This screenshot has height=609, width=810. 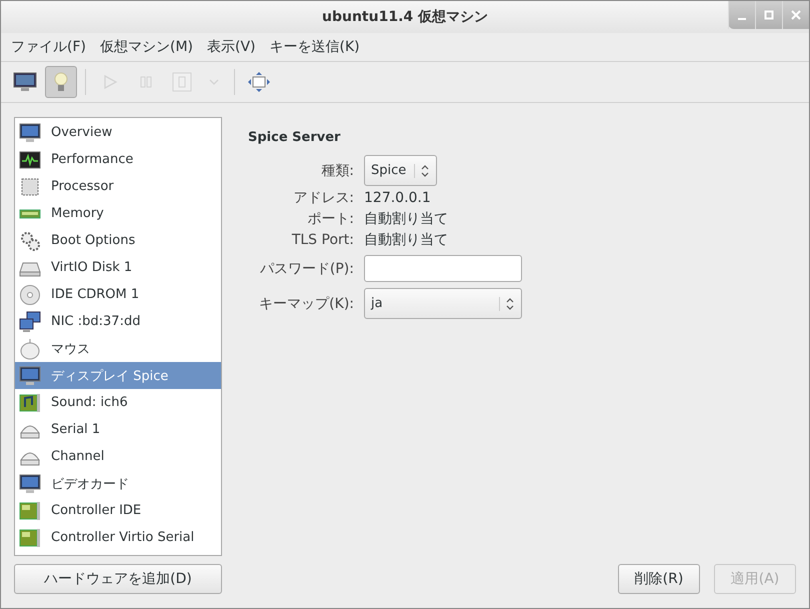 I want to click on sidebar-item: VirtIO Disk 1, so click(x=118, y=267).